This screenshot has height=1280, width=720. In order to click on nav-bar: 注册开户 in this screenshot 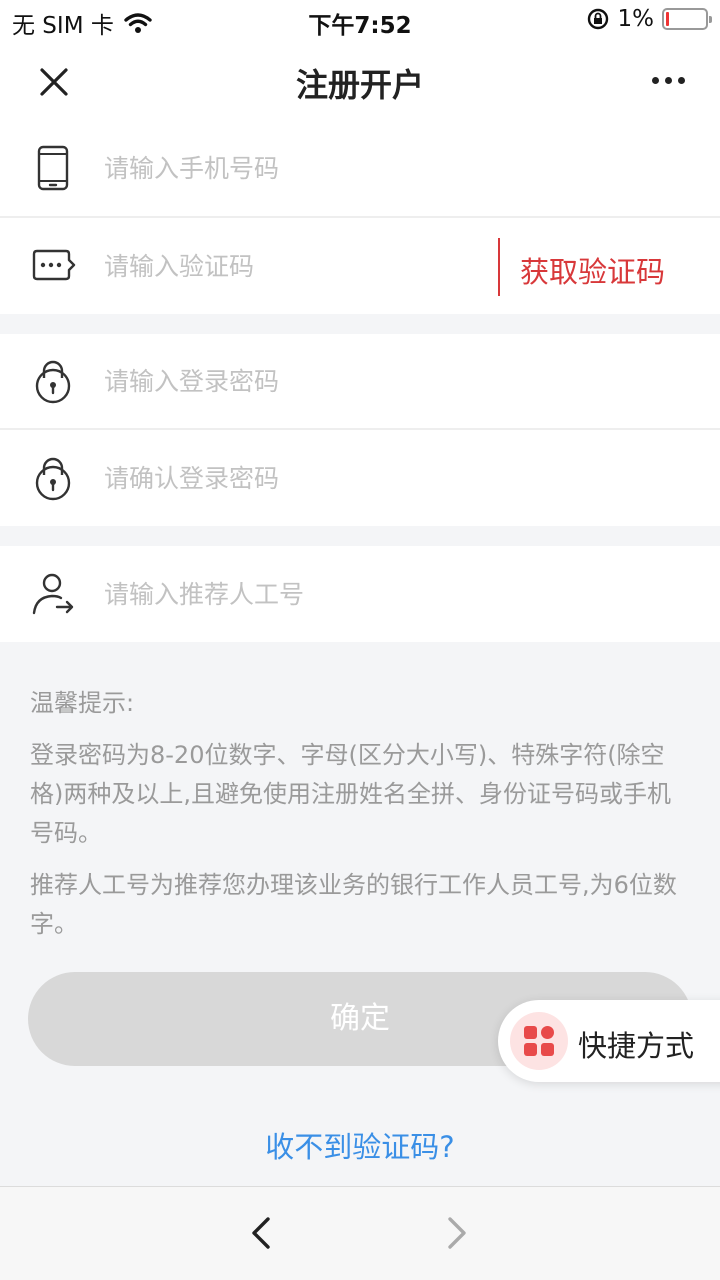, I will do `click(360, 80)`.